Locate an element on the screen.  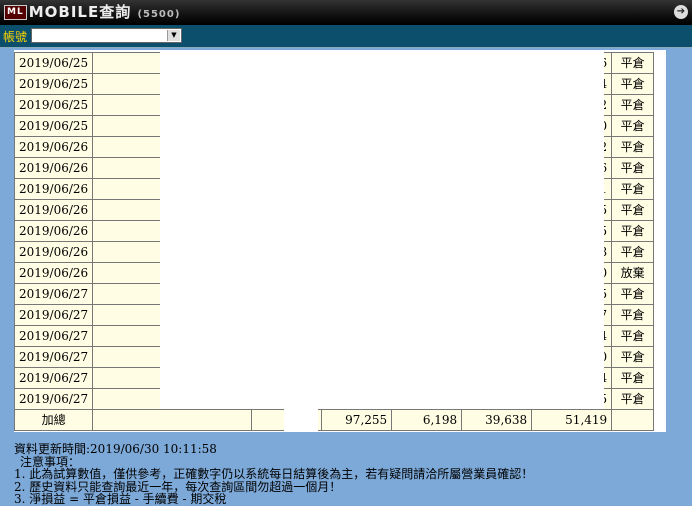
totals-blank is located at coordinates (172, 420).